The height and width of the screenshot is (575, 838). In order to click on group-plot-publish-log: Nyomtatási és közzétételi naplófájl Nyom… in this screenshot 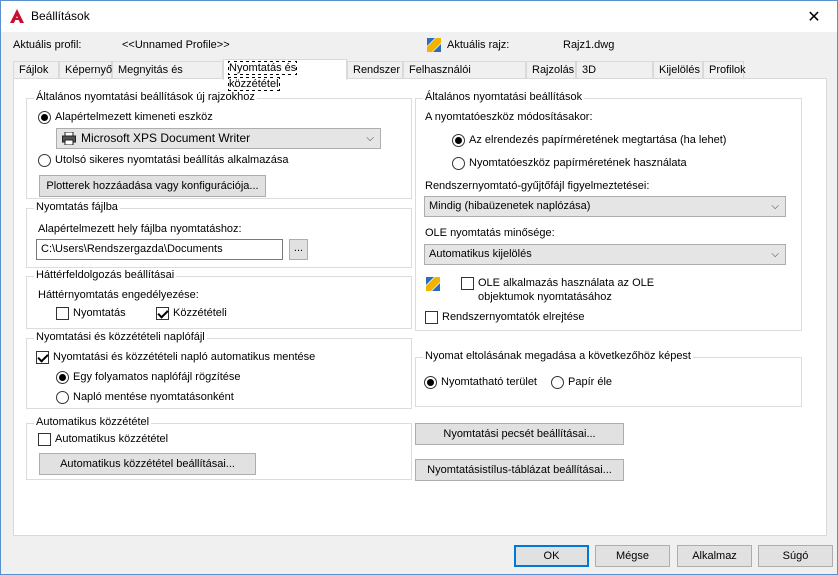, I will do `click(219, 370)`.